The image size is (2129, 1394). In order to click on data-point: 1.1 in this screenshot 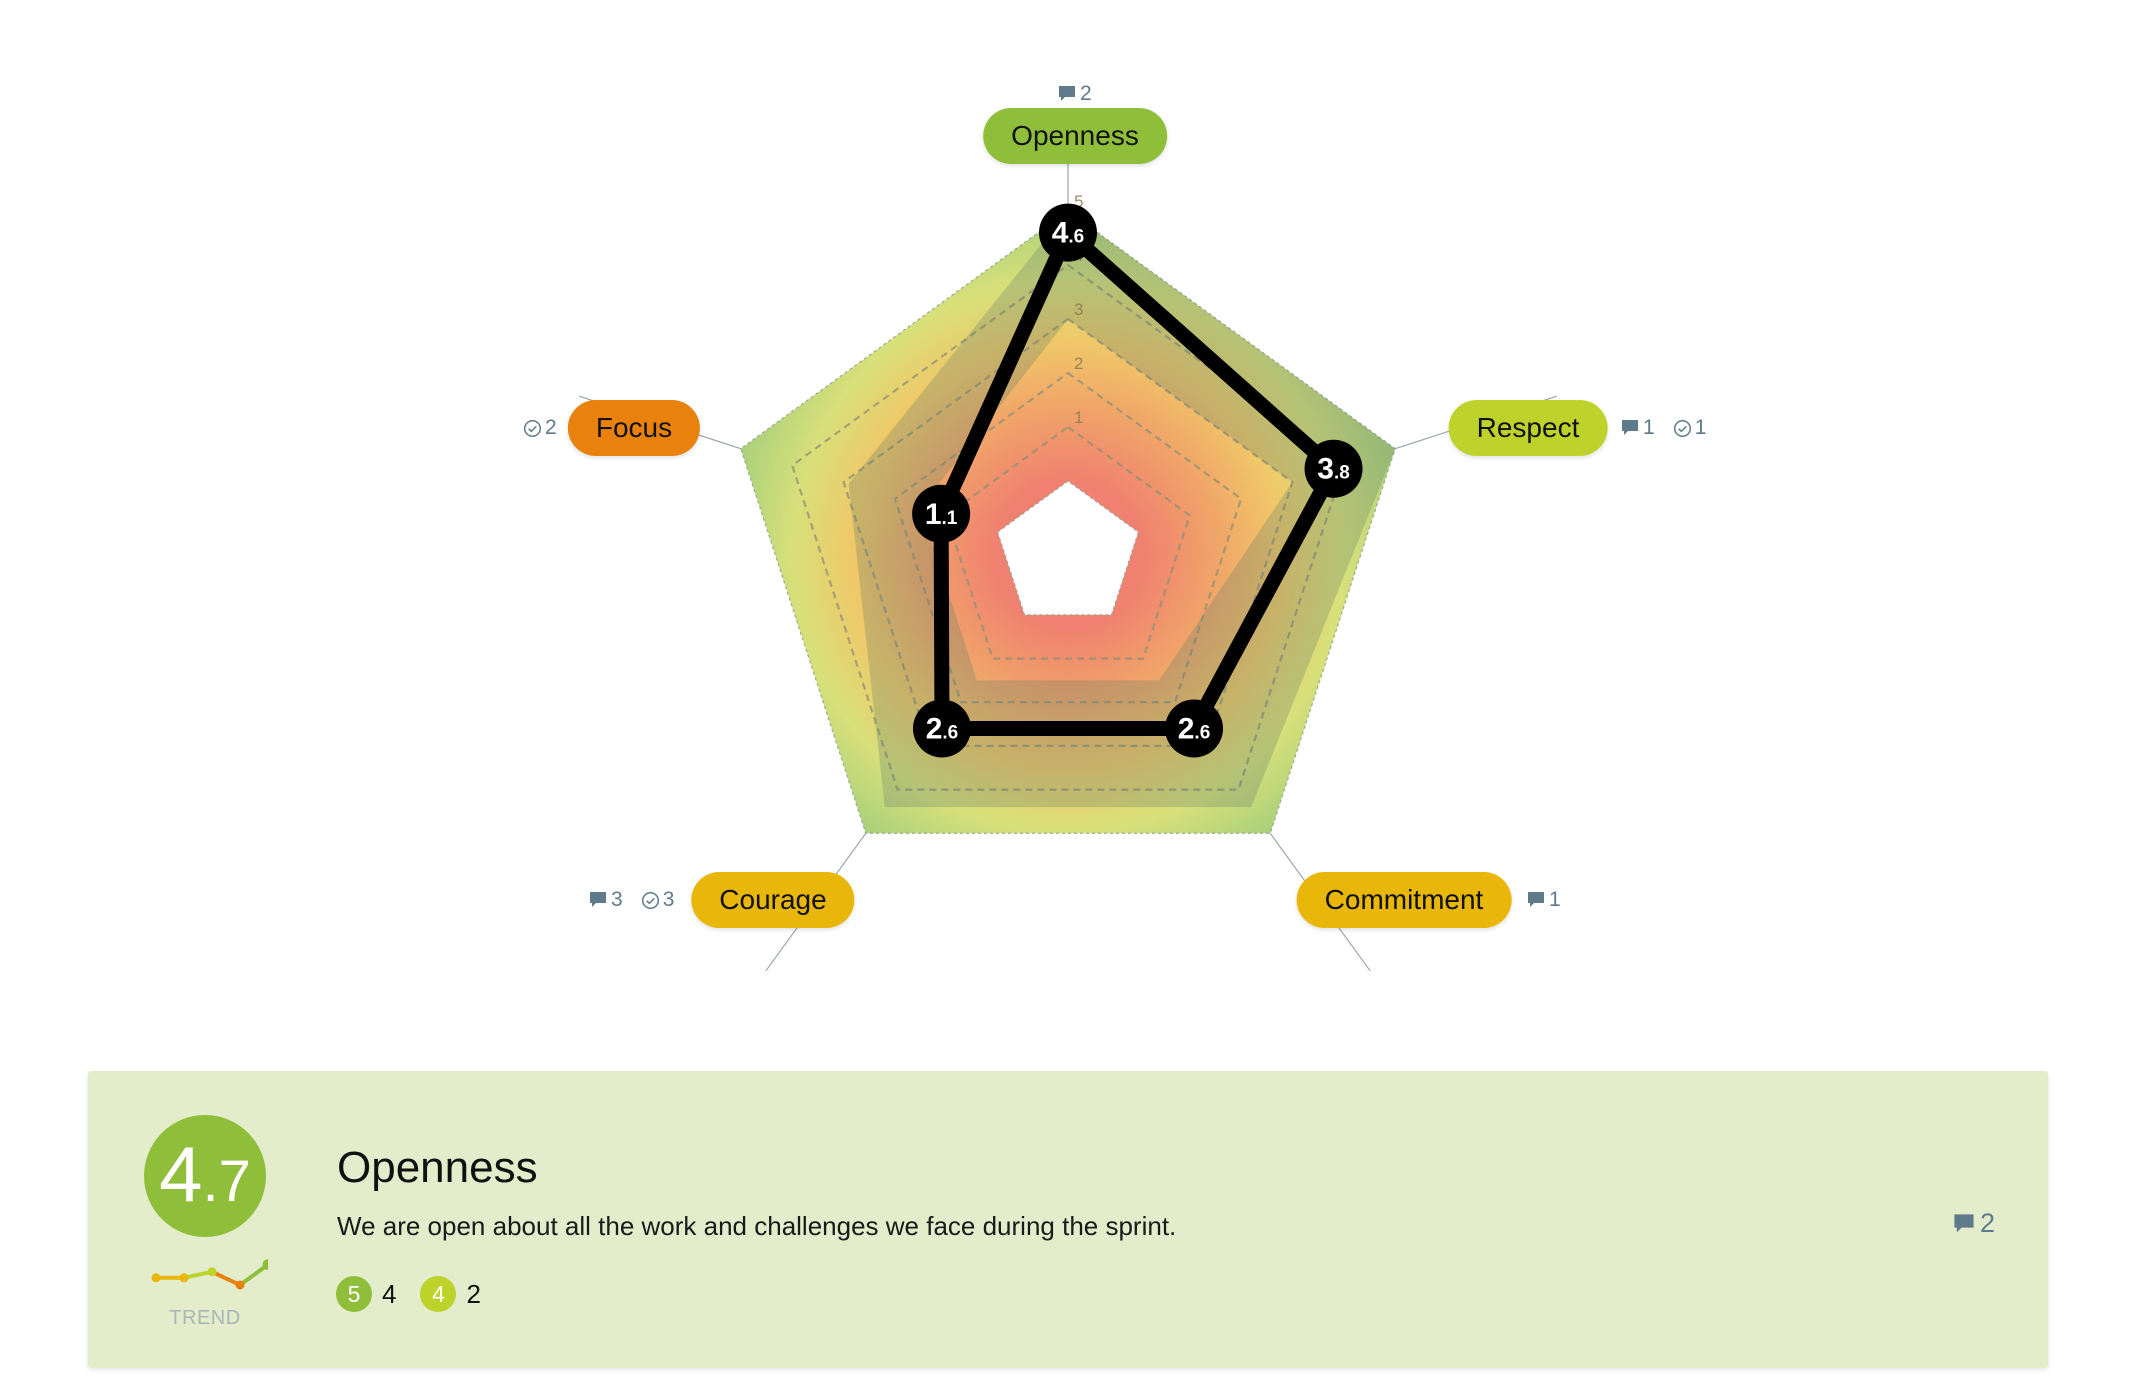, I will do `click(941, 513)`.